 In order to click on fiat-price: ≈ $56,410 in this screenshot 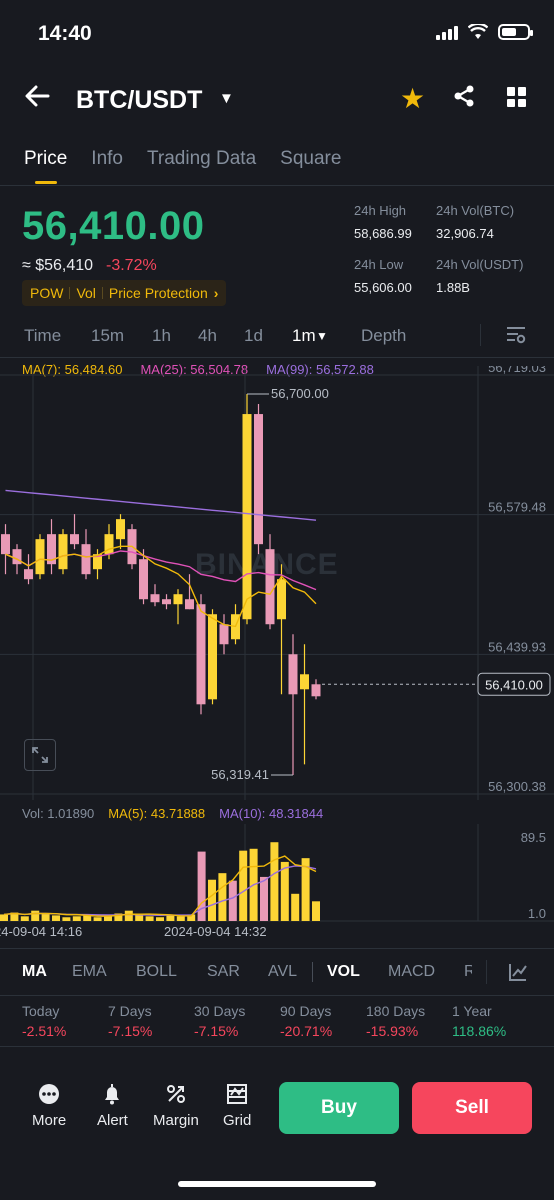, I will do `click(58, 265)`.